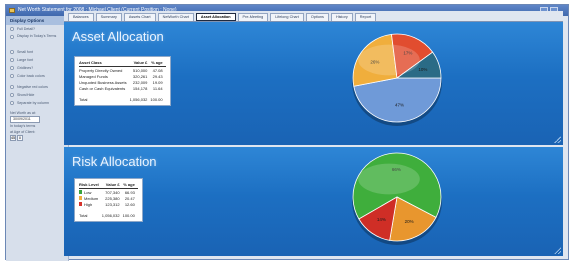 The image size is (575, 265). I want to click on asset-slice, so click(397, 100).